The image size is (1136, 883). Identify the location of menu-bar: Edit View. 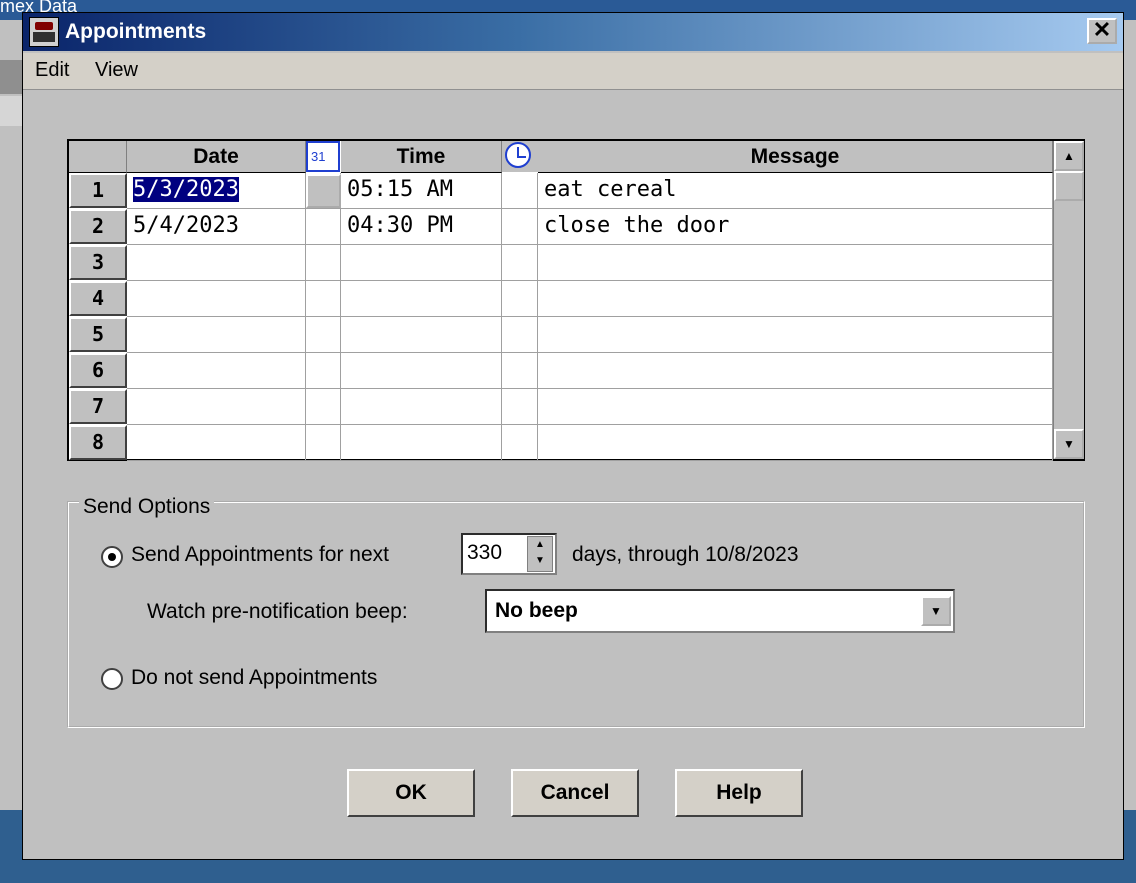
(573, 71).